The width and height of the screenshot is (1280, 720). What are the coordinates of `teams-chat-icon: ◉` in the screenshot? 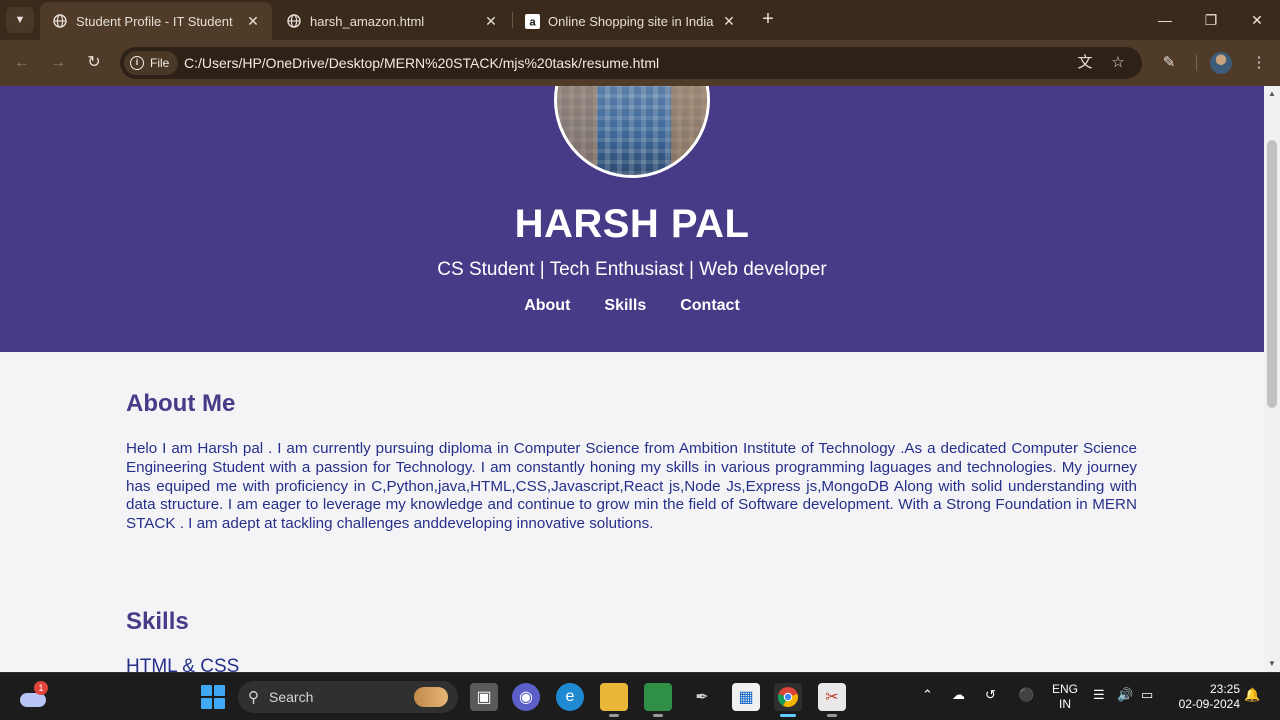 It's located at (526, 697).